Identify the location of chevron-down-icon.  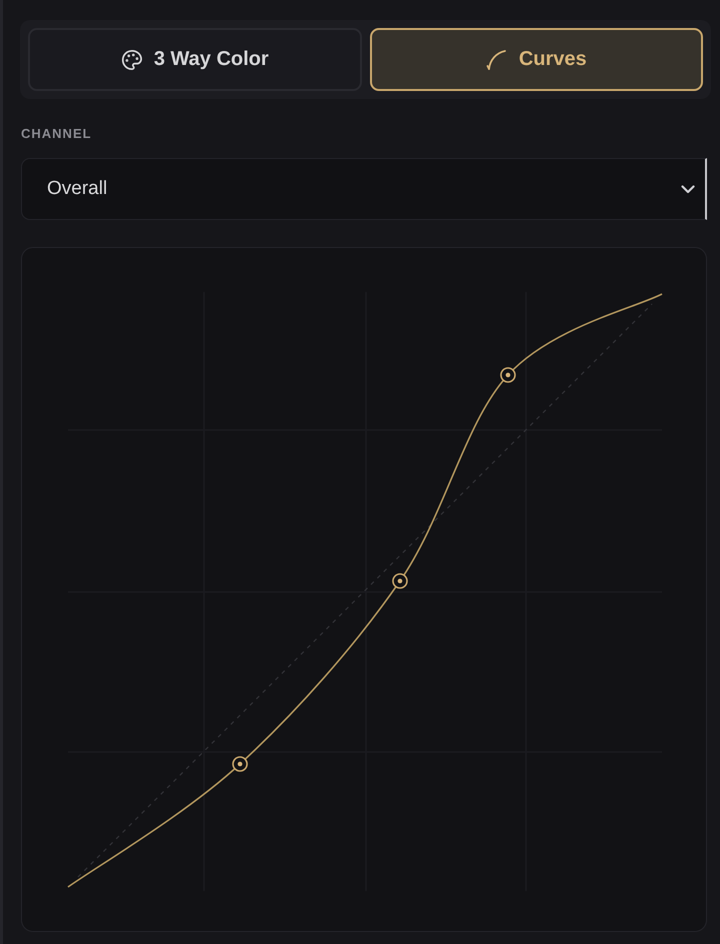
(688, 189).